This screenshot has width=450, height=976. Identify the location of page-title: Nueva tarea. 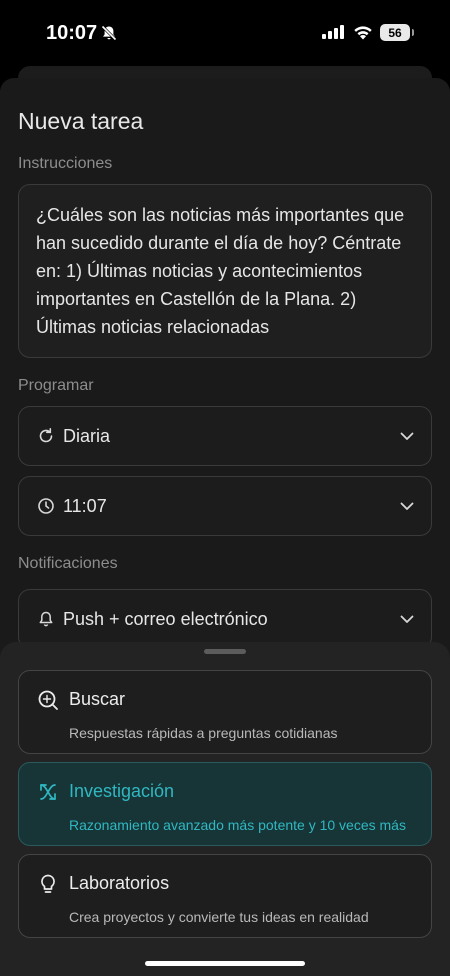
(81, 121).